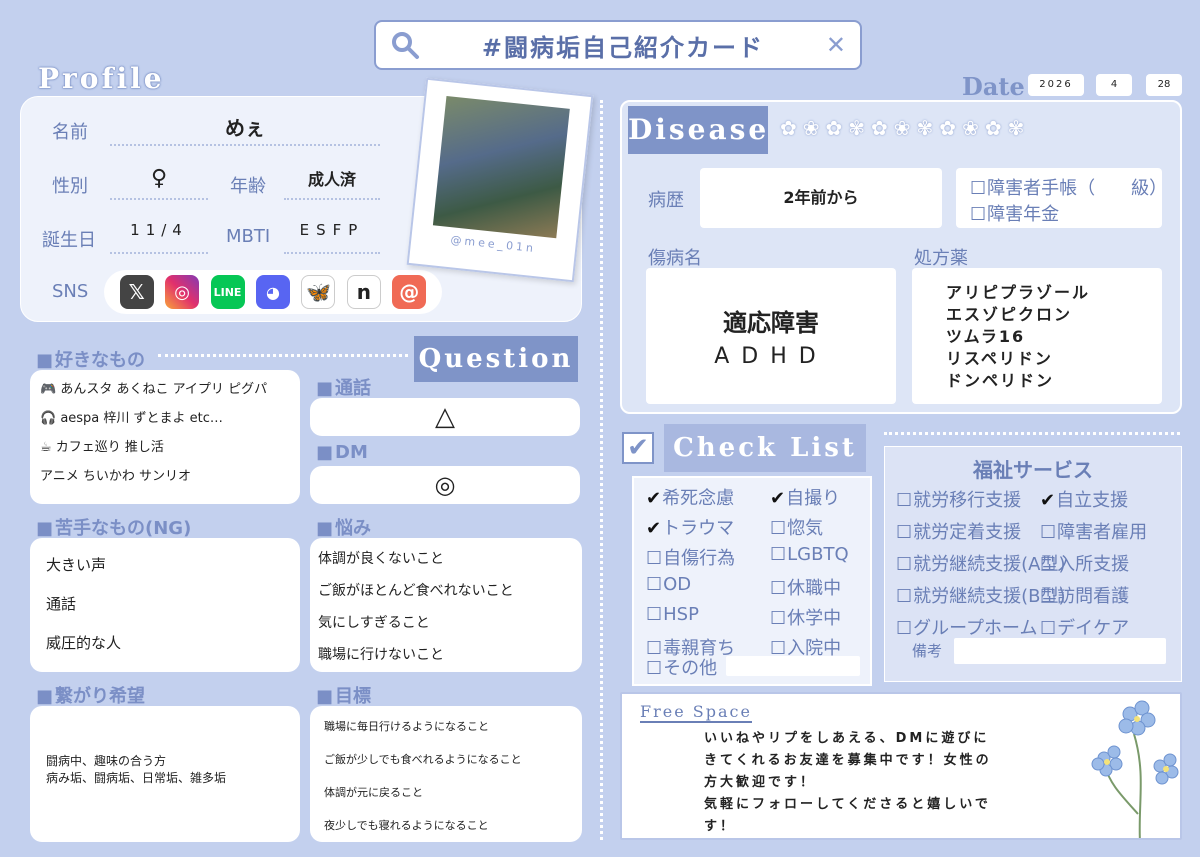 The width and height of the screenshot is (1200, 857). Describe the element at coordinates (182, 292) in the screenshot. I see `instagram-icon: ◎` at that location.